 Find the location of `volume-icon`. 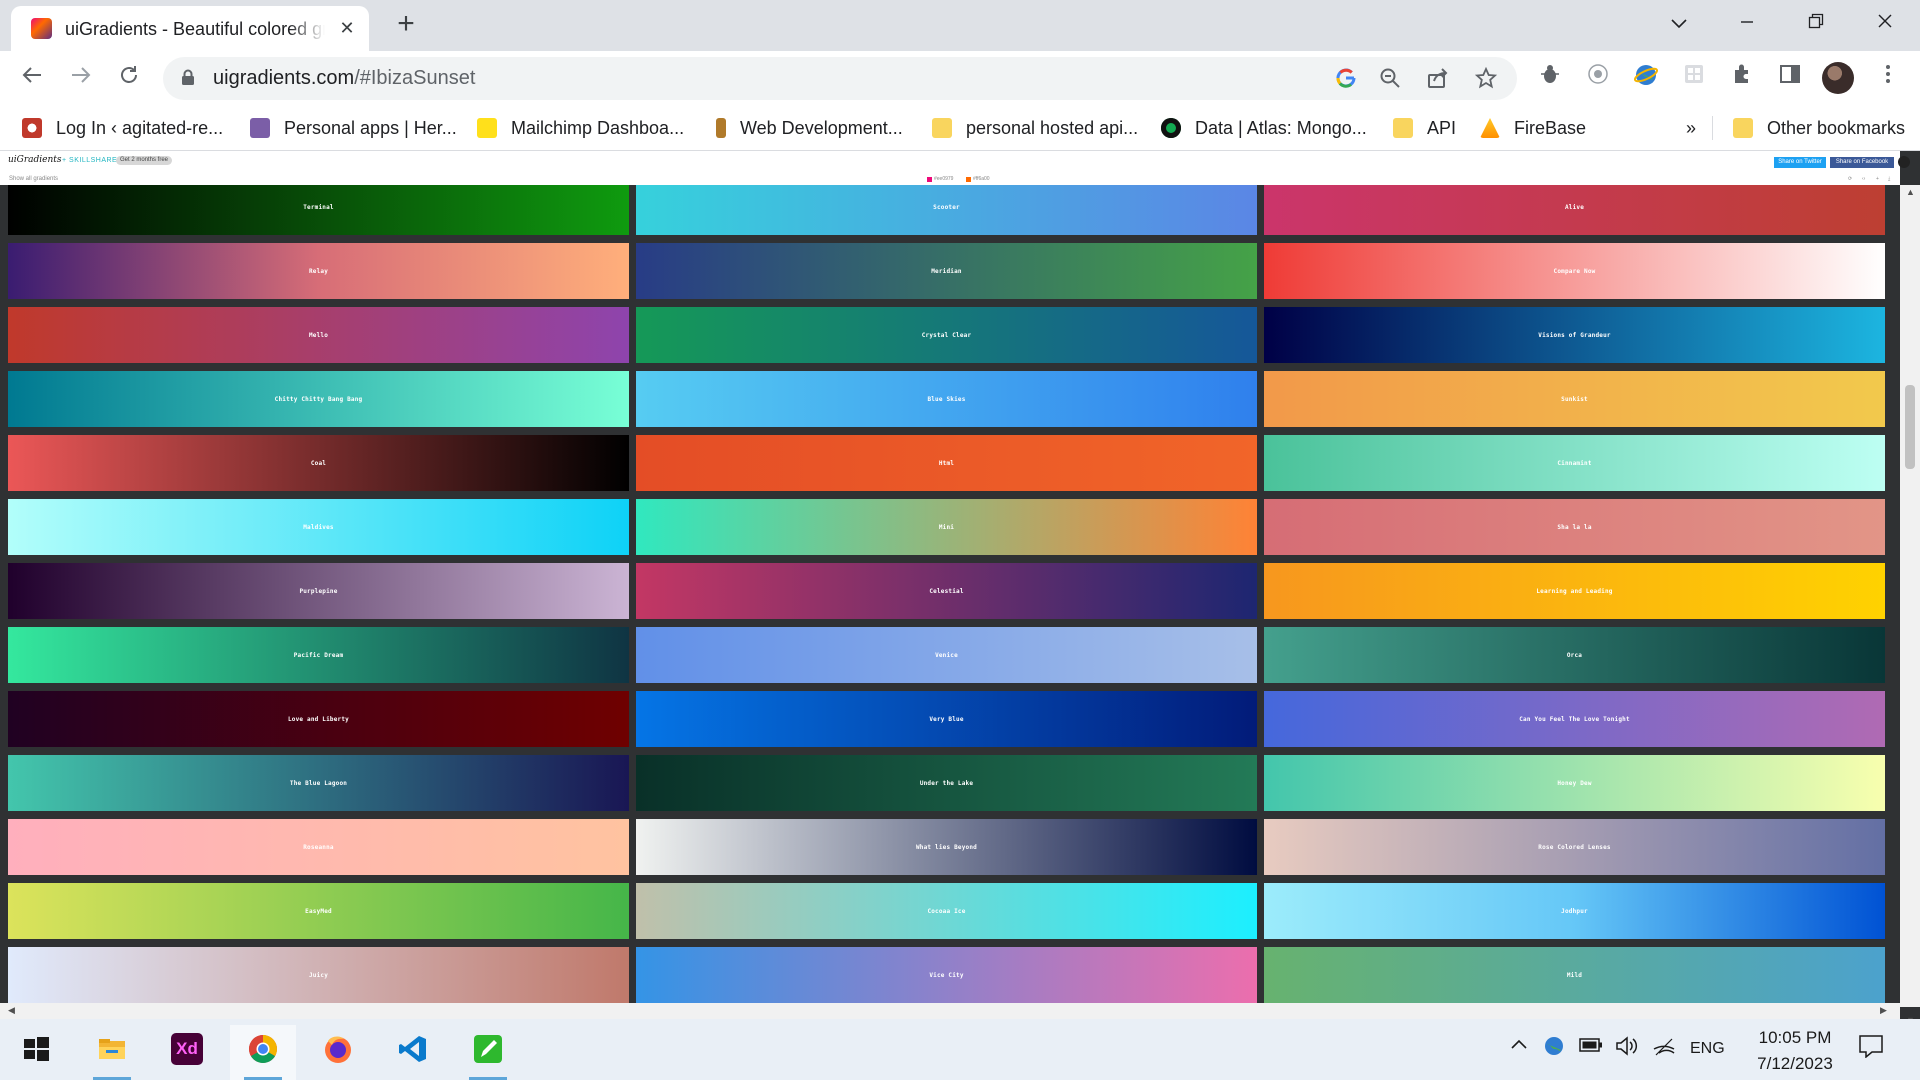

volume-icon is located at coordinates (1627, 1048).